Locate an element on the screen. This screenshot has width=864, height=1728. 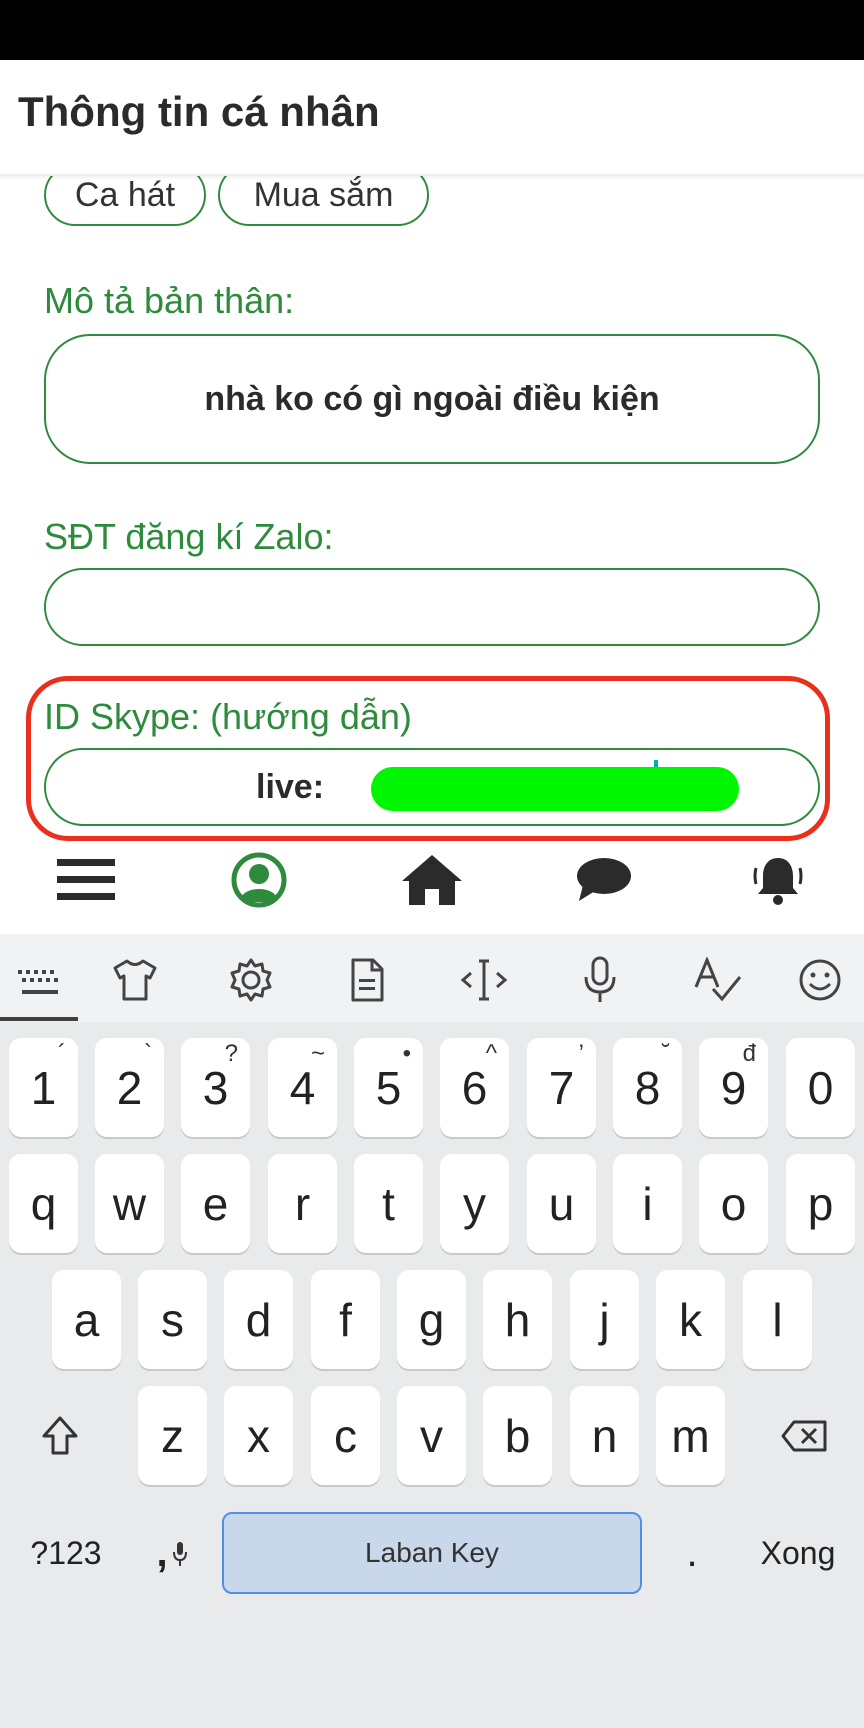
key-1: 1 ´ is located at coordinates (43, 1087).